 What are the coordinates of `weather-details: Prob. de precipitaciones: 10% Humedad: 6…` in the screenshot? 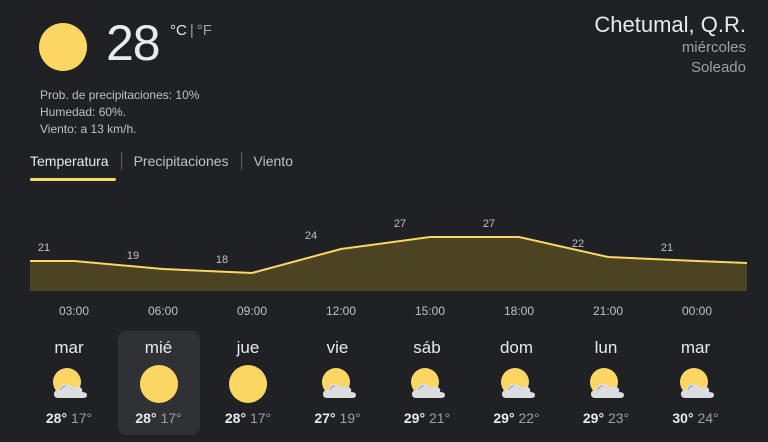 It's located at (119, 112).